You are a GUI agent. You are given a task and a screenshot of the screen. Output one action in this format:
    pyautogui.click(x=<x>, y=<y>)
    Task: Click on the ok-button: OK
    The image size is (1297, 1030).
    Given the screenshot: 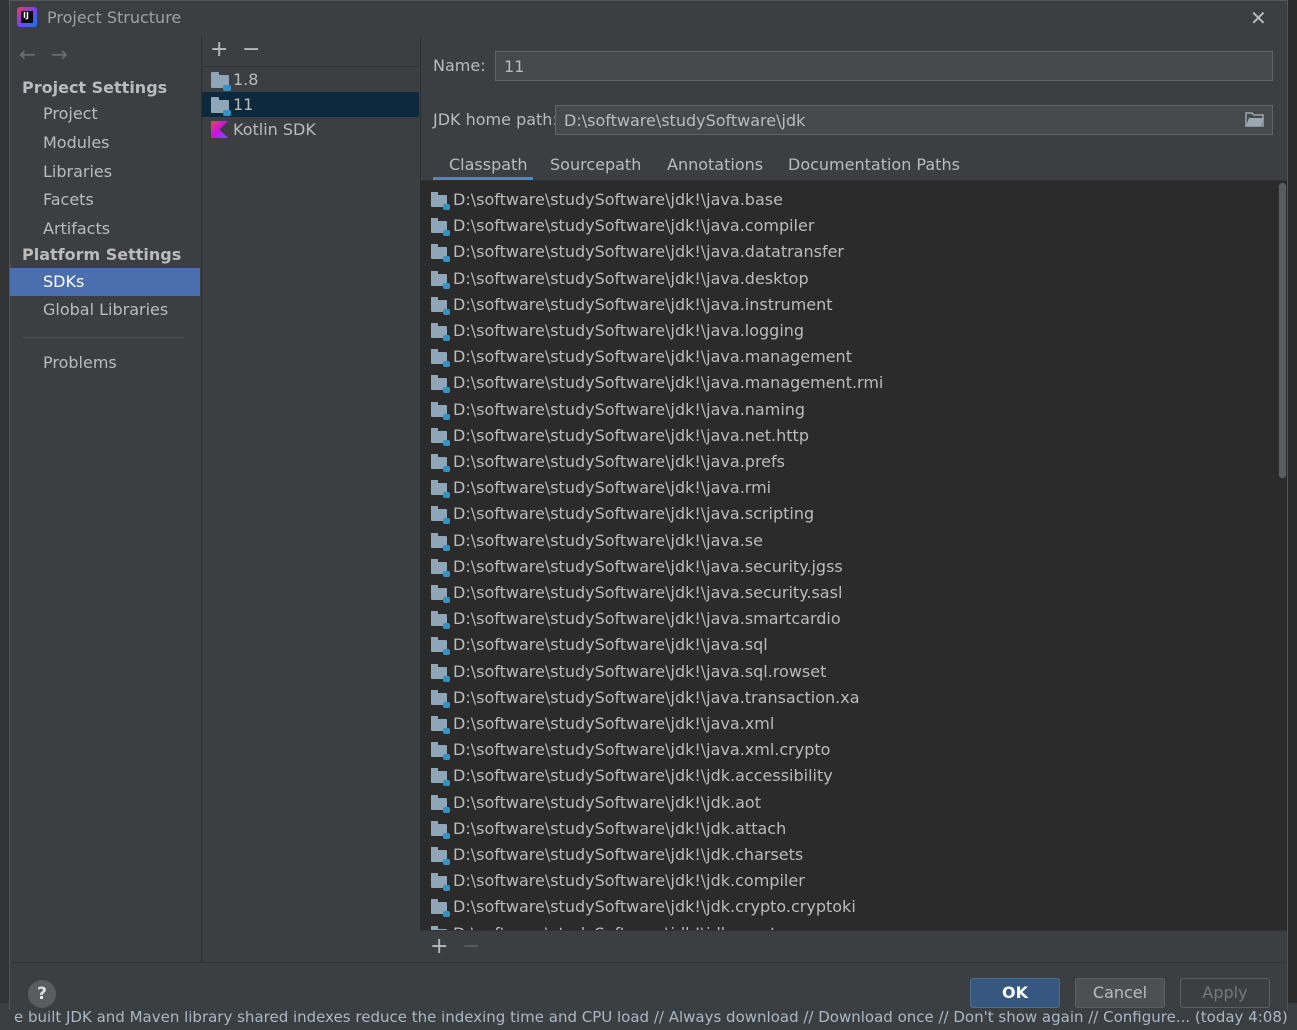 What is the action you would take?
    pyautogui.click(x=1015, y=993)
    